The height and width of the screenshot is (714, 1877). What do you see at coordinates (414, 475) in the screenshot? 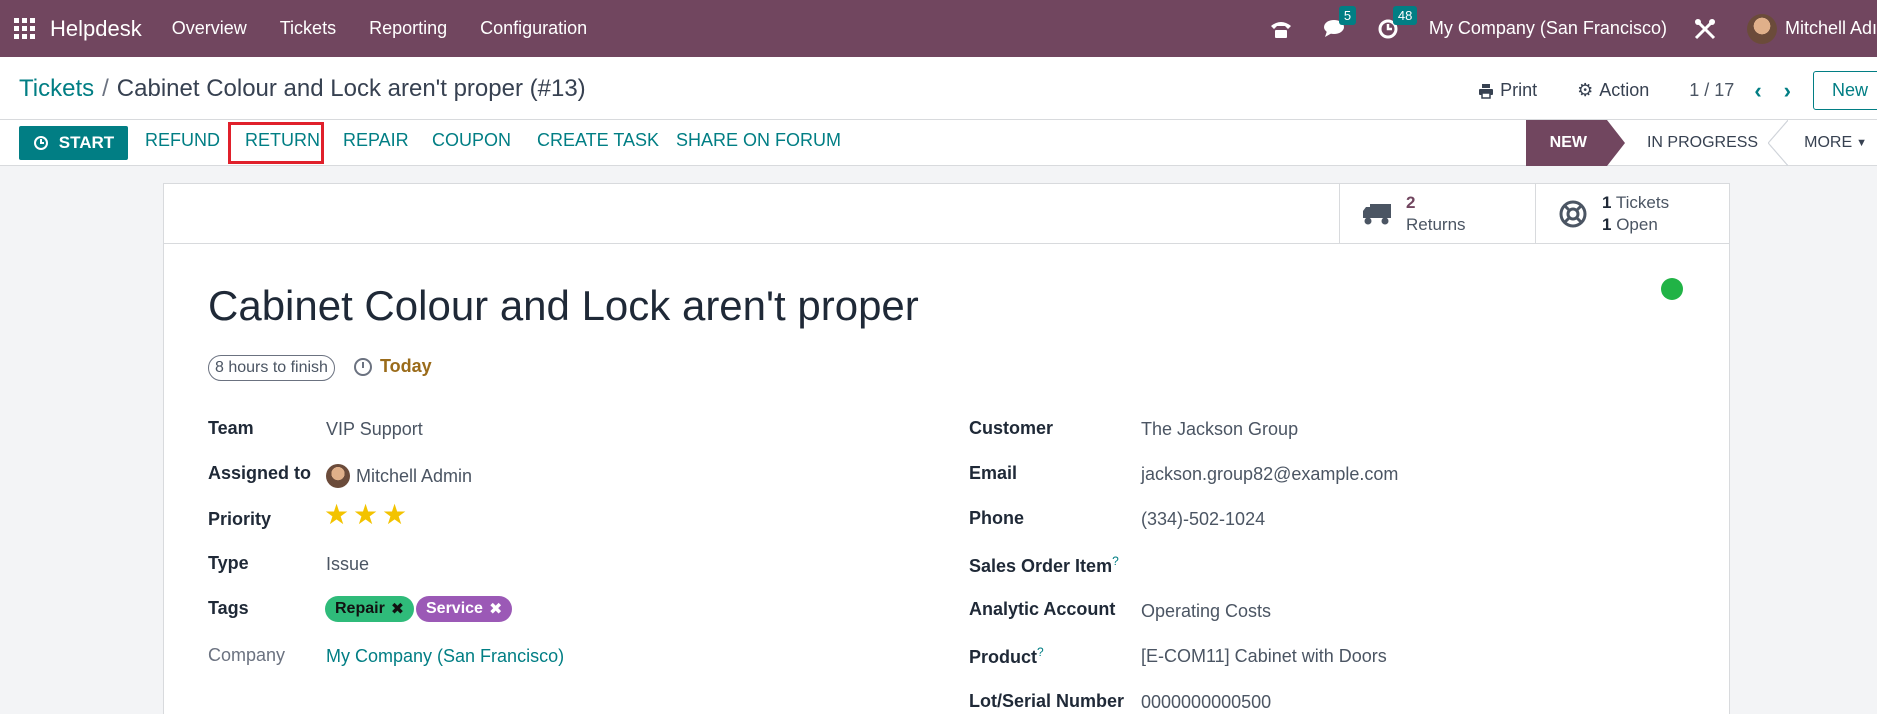
I see `assigned-value: Mitchell Admin` at bounding box center [414, 475].